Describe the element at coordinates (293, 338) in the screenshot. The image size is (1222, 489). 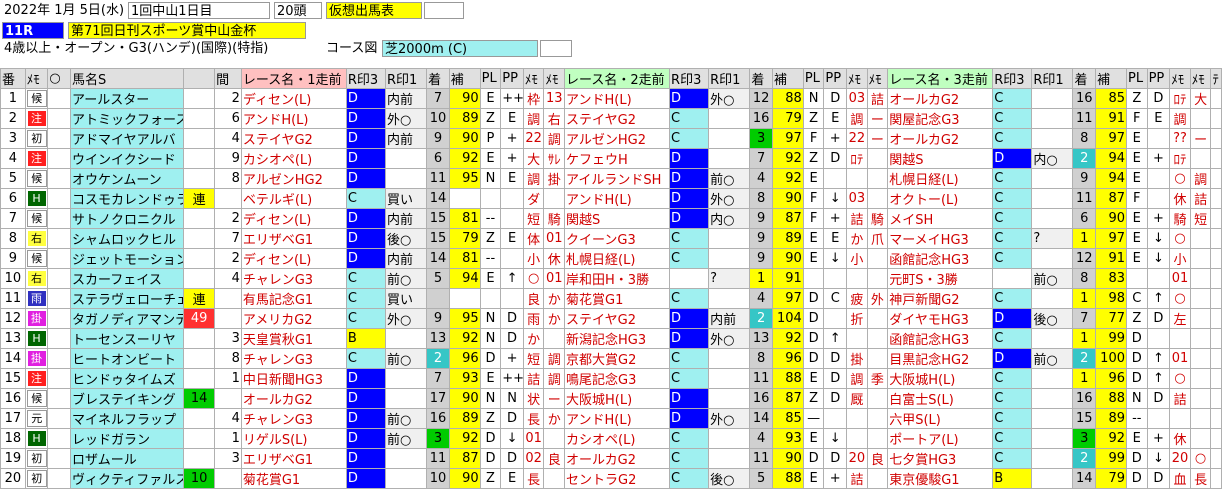
I see `race-name-cell: 天皇賞秋G1` at that location.